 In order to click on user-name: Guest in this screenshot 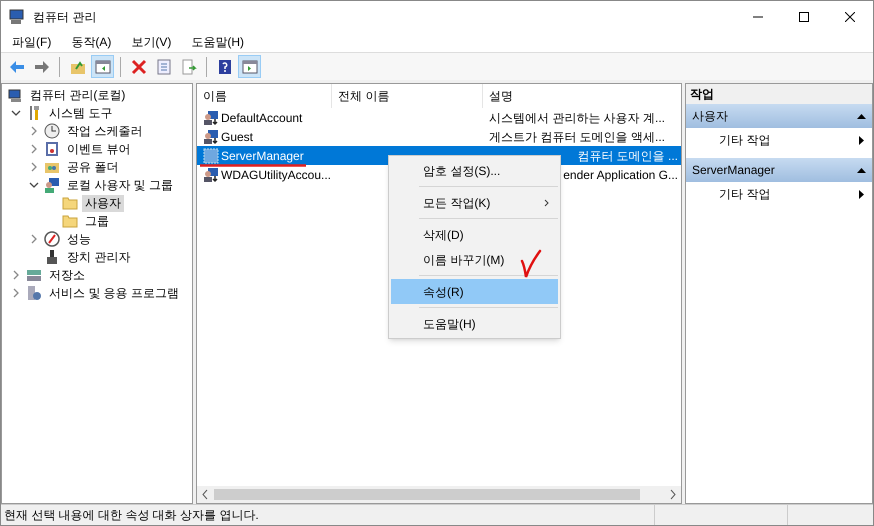, I will do `click(237, 137)`.